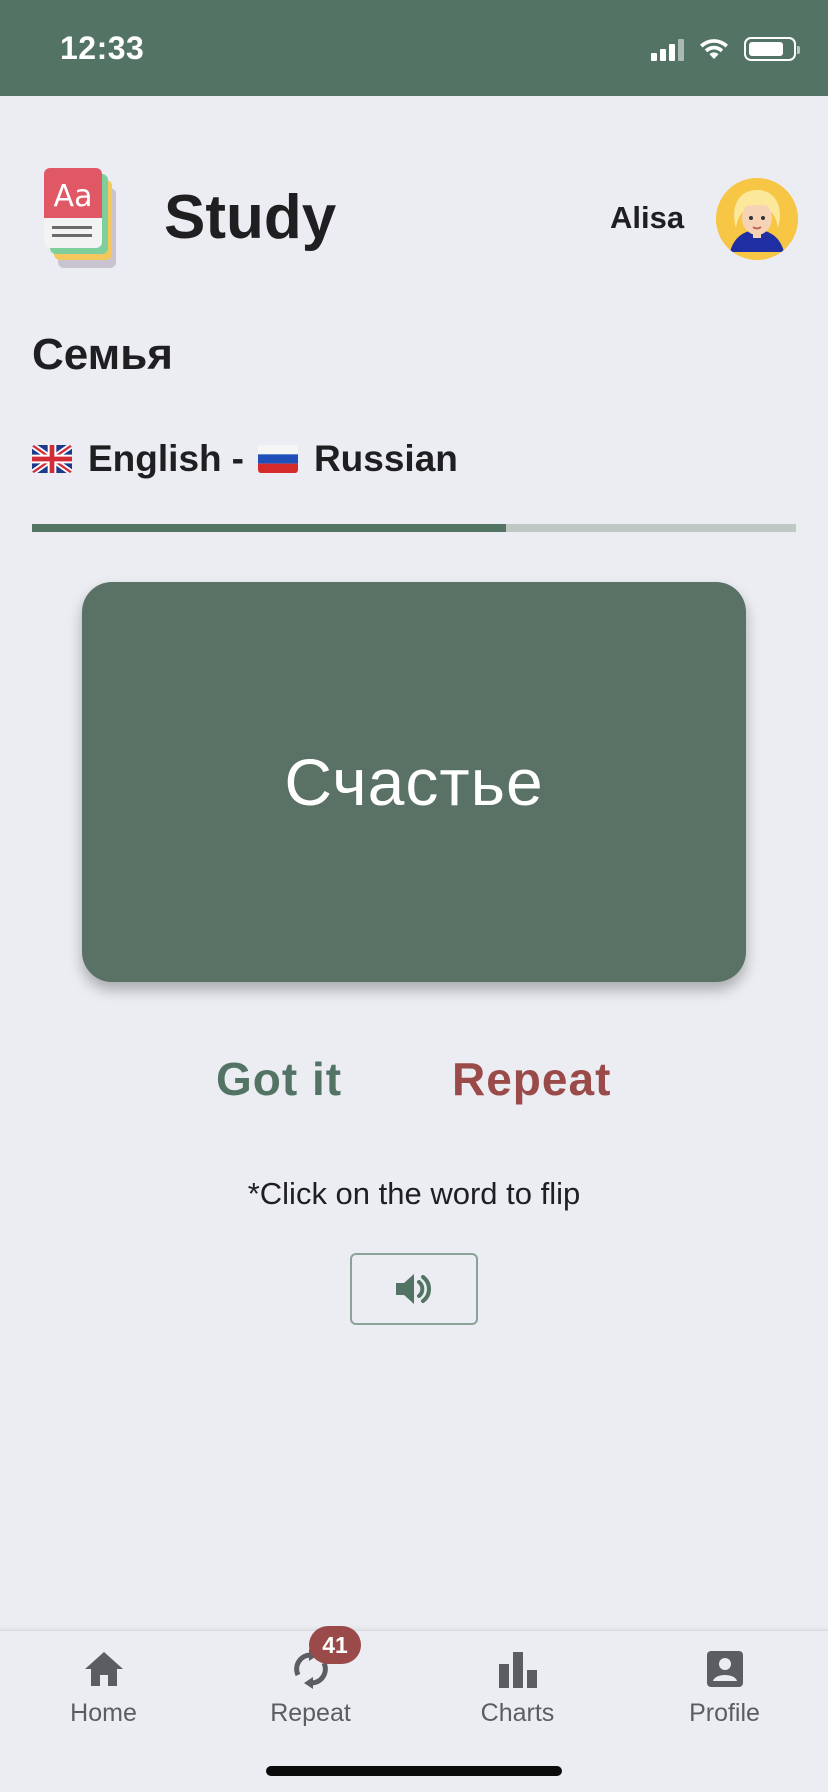  Describe the element at coordinates (385, 458) in the screenshot. I see `target-language: Russian` at that location.